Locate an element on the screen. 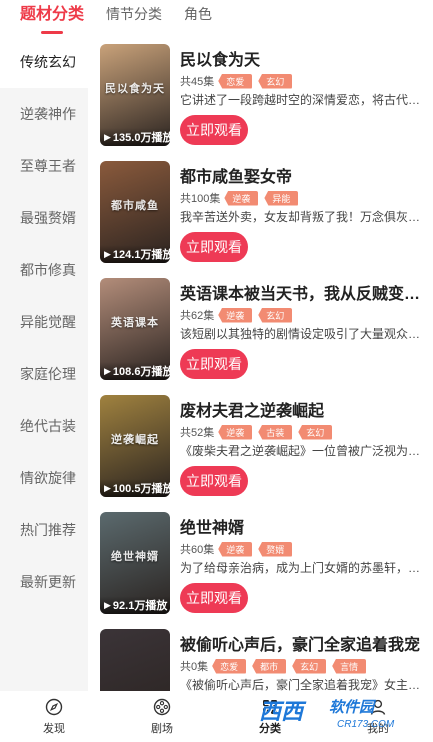  sidebar-item-costume: 绝代古装 is located at coordinates (44, 426).